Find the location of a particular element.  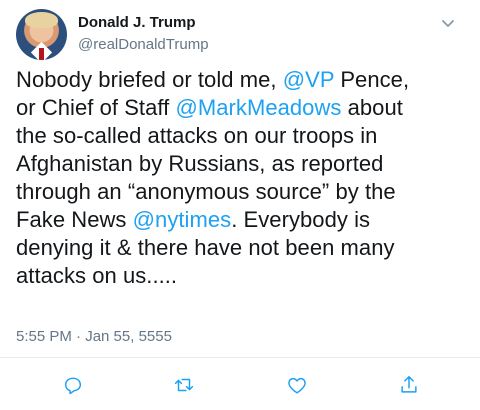

tweet-line: denying it & there have not been many is located at coordinates (242, 248).